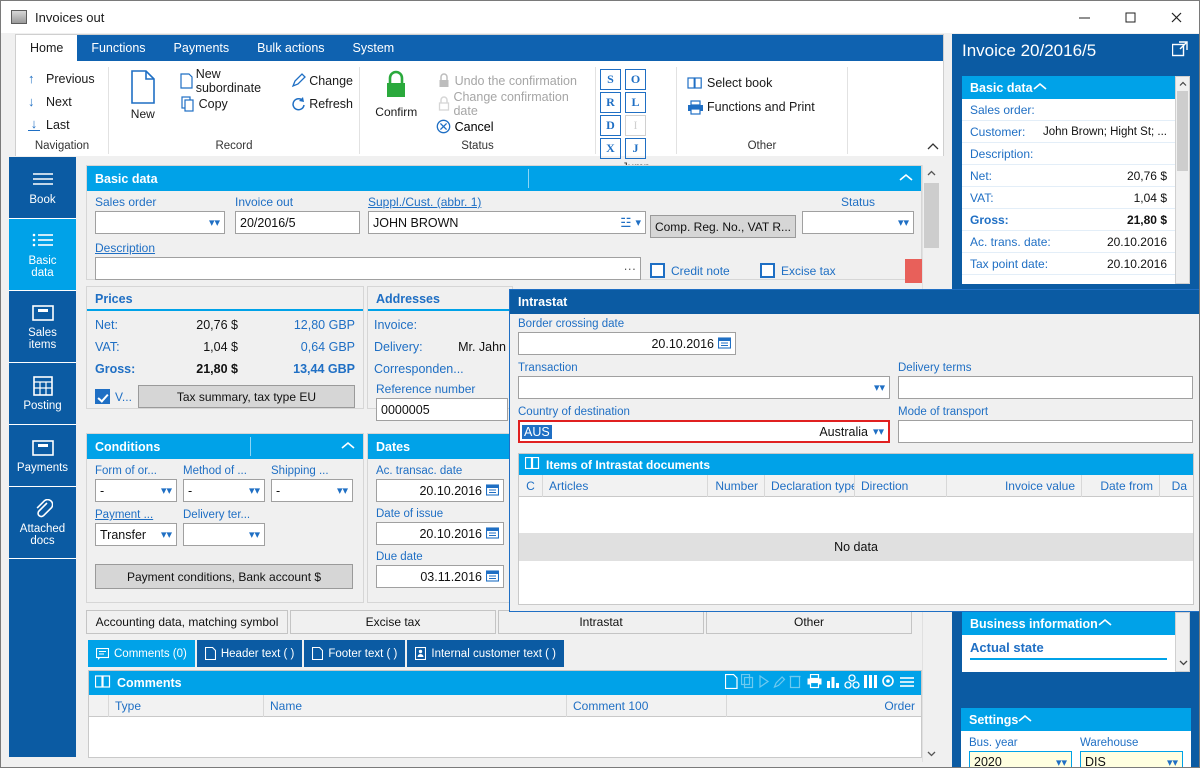  Describe the element at coordinates (630, 269) in the screenshot. I see `description-ellipsis-button: ···` at that location.